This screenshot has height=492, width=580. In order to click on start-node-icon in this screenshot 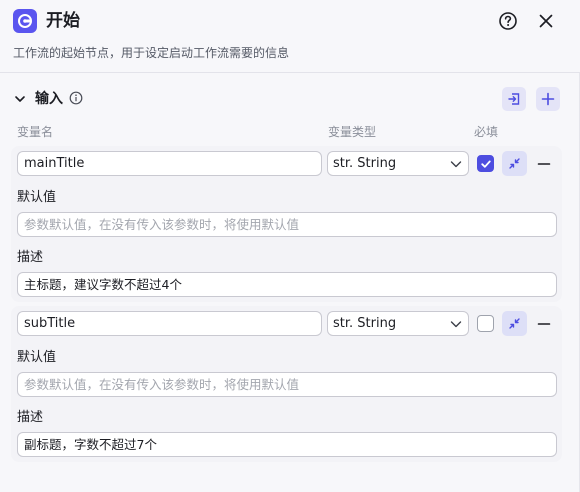, I will do `click(25, 21)`.